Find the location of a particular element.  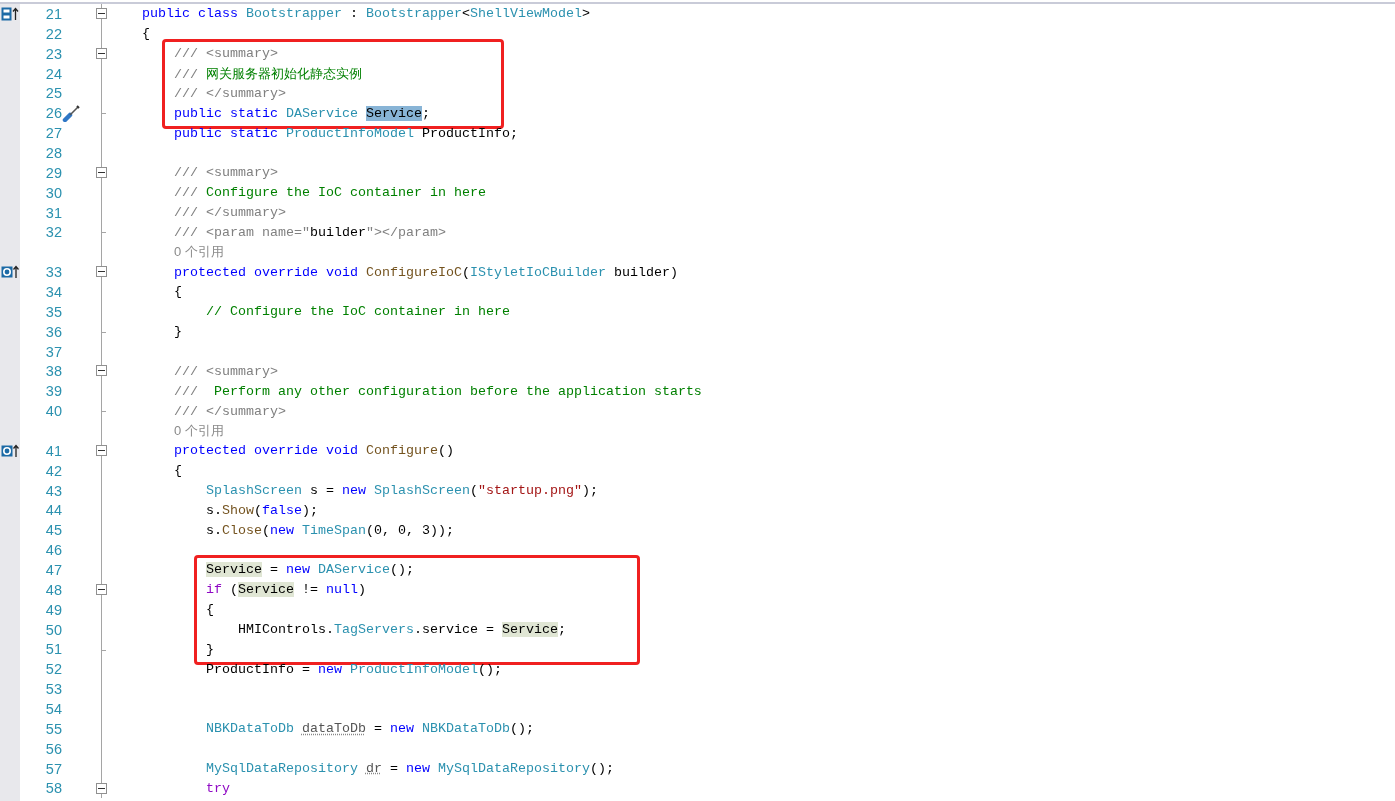

line-number: 40 is located at coordinates (53, 411).